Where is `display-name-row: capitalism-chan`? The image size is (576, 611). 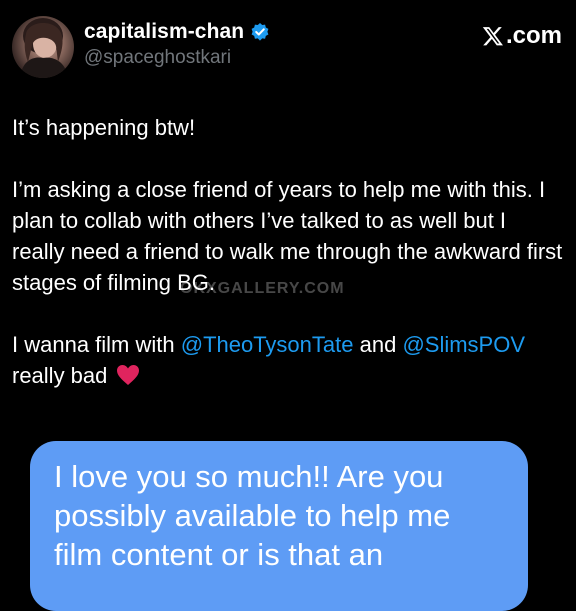
display-name-row: capitalism-chan is located at coordinates (177, 32).